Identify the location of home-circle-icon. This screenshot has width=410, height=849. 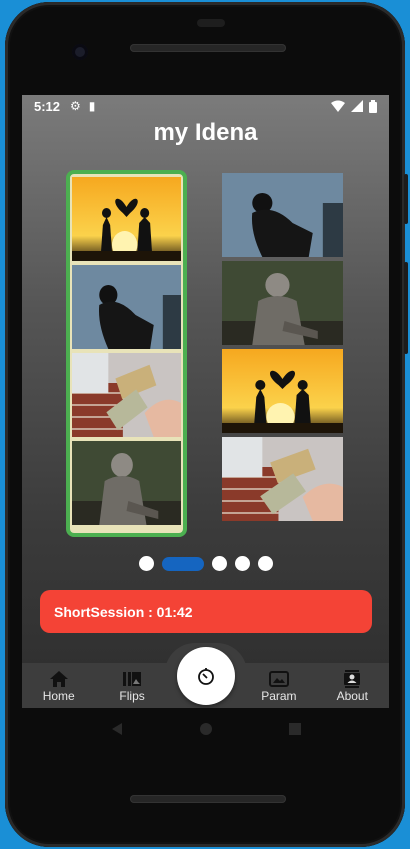
(206, 729).